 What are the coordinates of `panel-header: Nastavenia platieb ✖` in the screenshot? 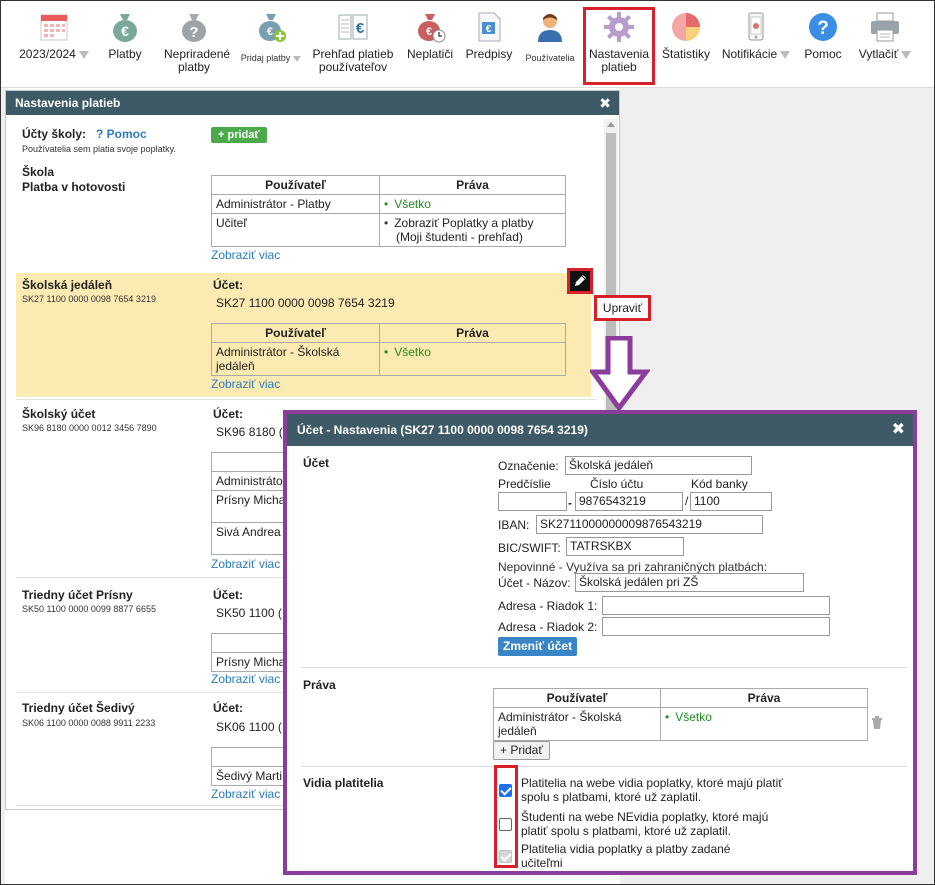 It's located at (312, 103).